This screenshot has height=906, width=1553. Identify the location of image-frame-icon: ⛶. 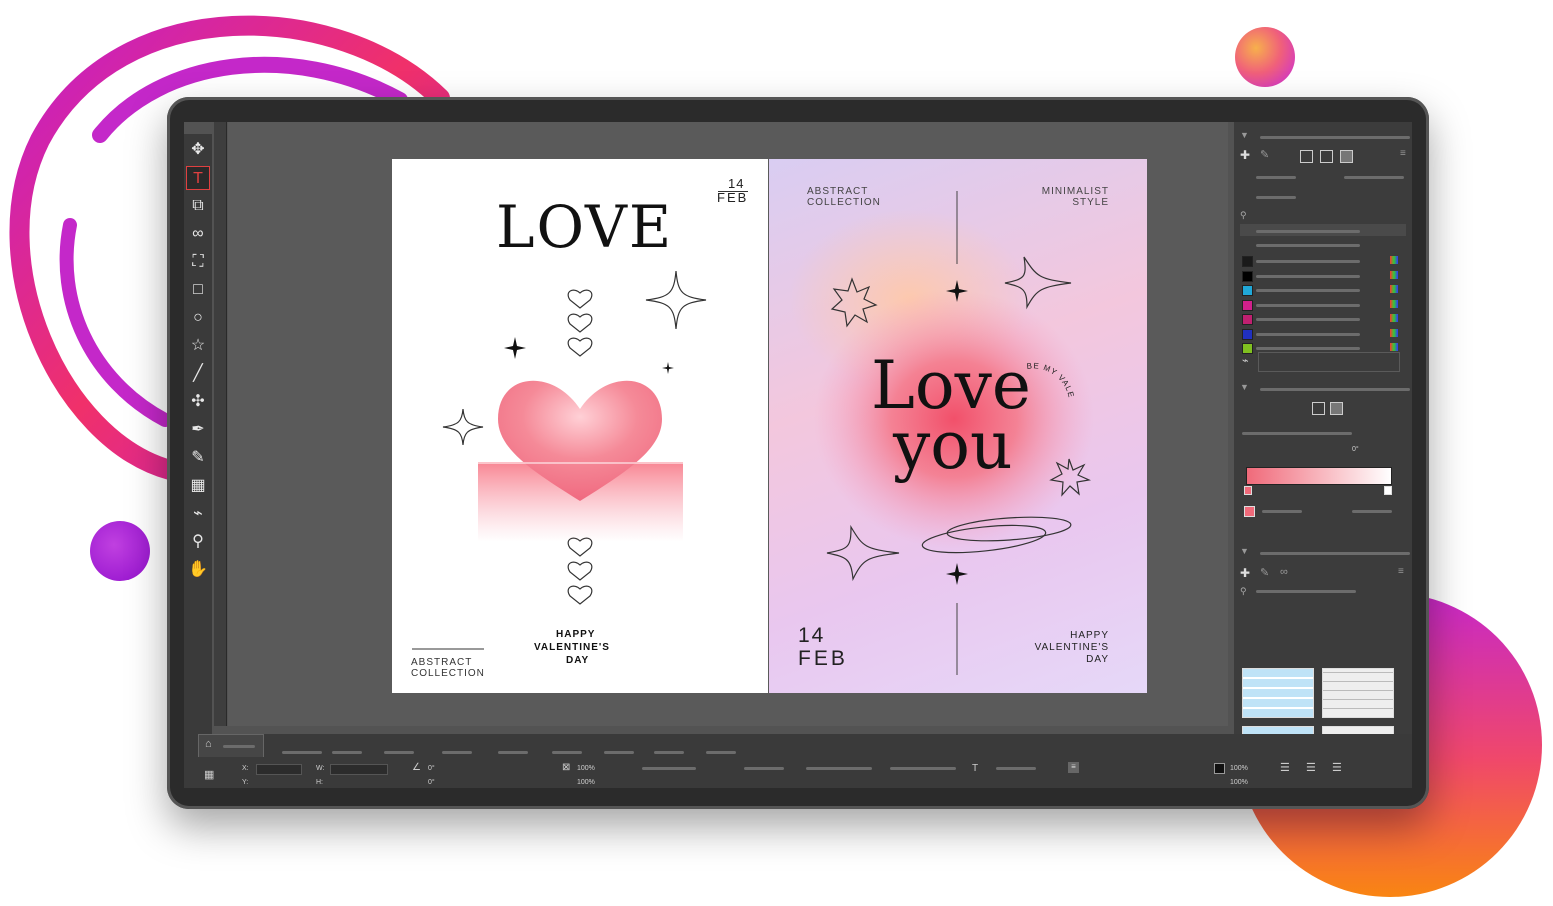
(198, 262).